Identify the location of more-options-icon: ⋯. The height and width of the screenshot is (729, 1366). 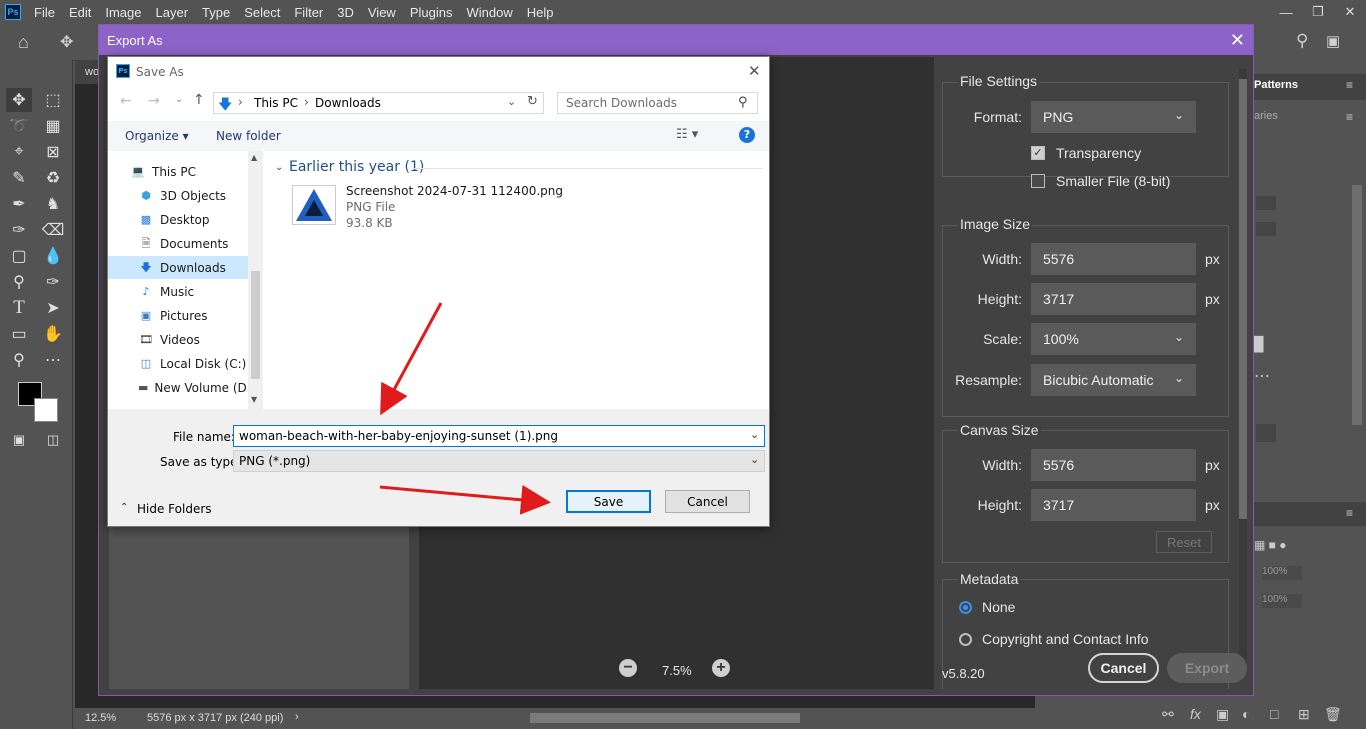
(1262, 376).